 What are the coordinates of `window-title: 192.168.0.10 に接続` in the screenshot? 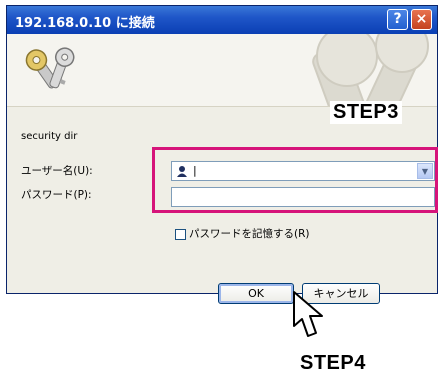 It's located at (85, 23).